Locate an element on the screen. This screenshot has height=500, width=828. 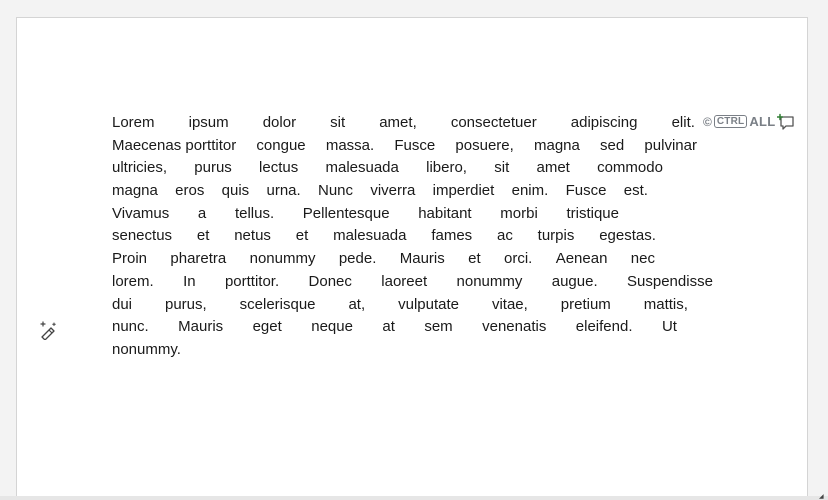
resize-grip-icon: ◢ is located at coordinates (821, 497).